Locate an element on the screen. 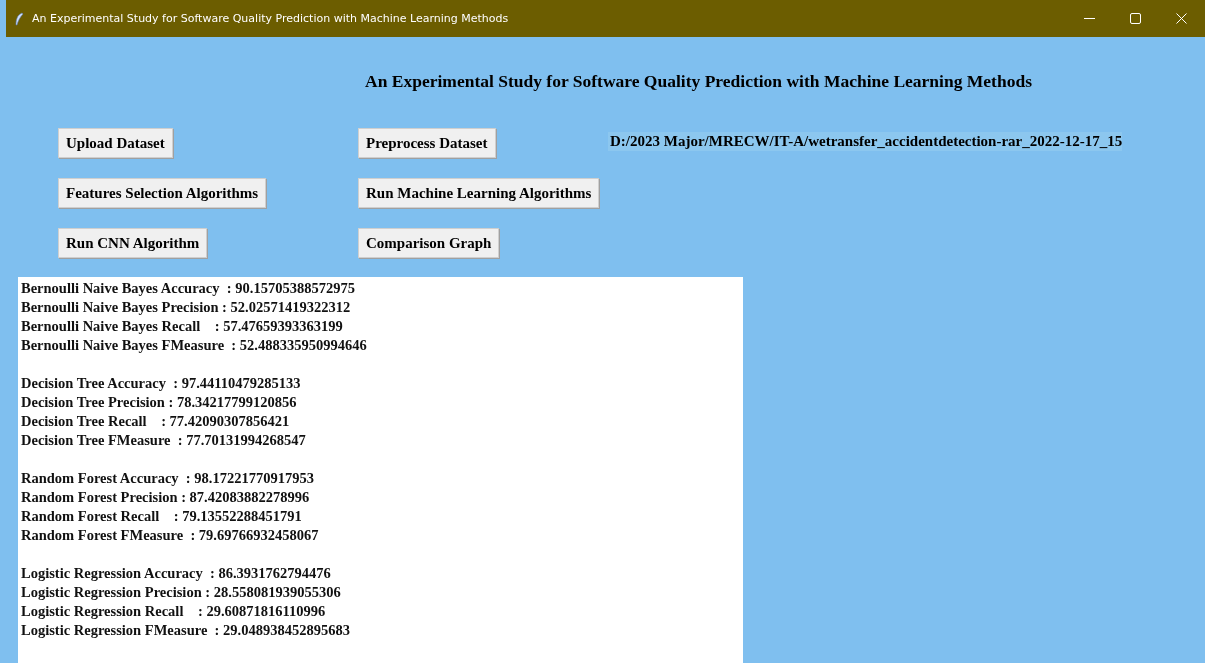  result-line: Random Forest Accuracy : 98.17221770917953 is located at coordinates (167, 478).